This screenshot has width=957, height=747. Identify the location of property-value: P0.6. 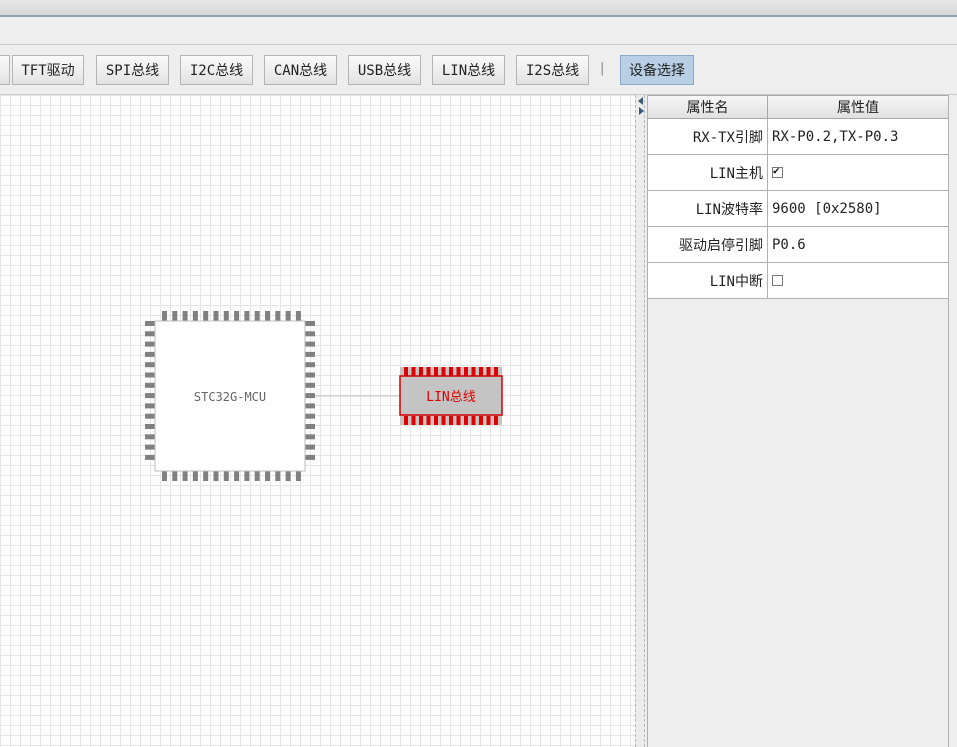
(858, 244).